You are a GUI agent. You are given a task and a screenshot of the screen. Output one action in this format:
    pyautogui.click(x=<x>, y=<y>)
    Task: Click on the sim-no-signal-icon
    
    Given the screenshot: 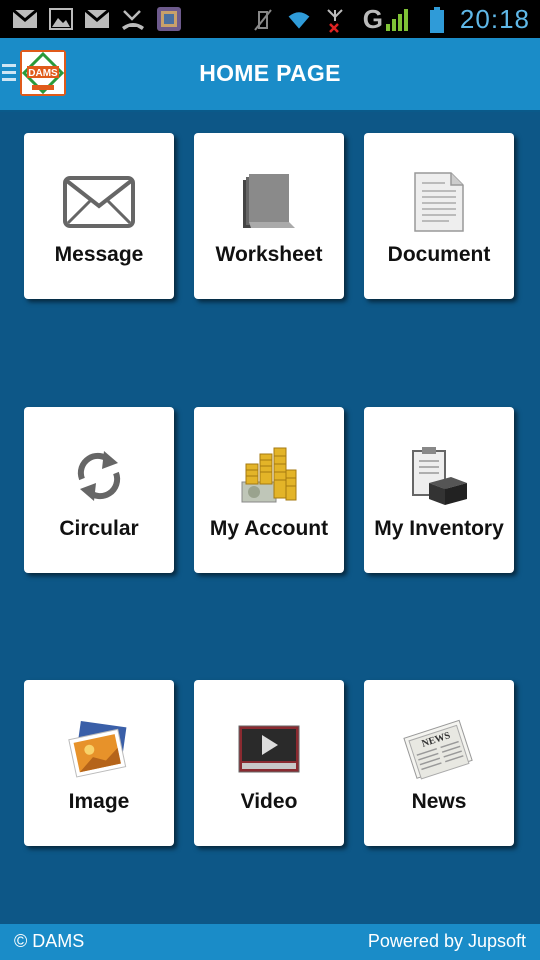 What is the action you would take?
    pyautogui.click(x=335, y=20)
    